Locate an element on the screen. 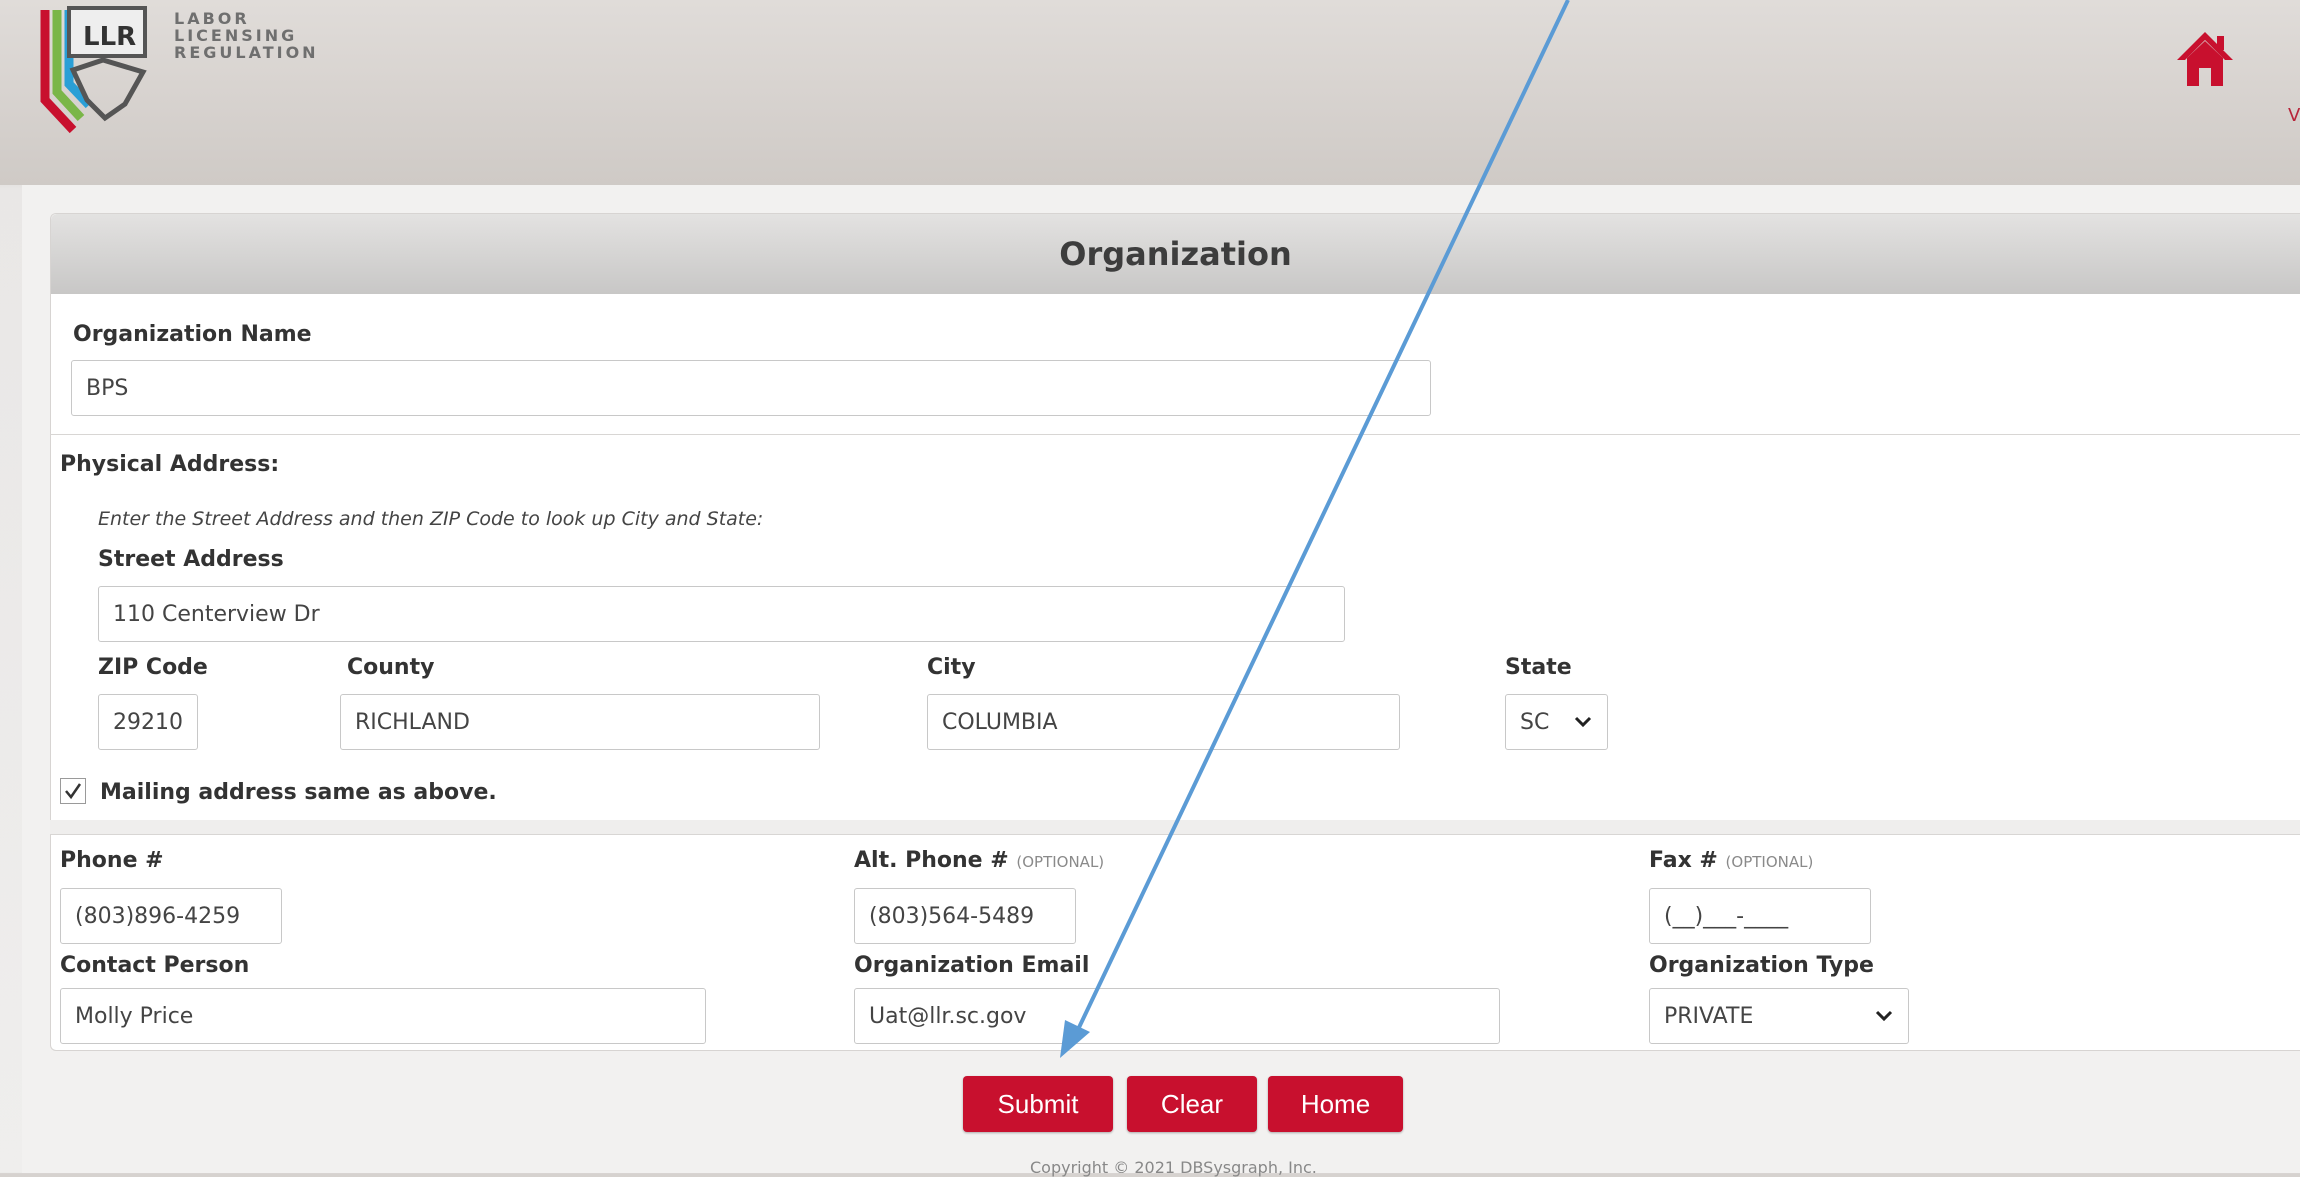 The height and width of the screenshot is (1177, 2300). submit-button: Submit is located at coordinates (1038, 1104).